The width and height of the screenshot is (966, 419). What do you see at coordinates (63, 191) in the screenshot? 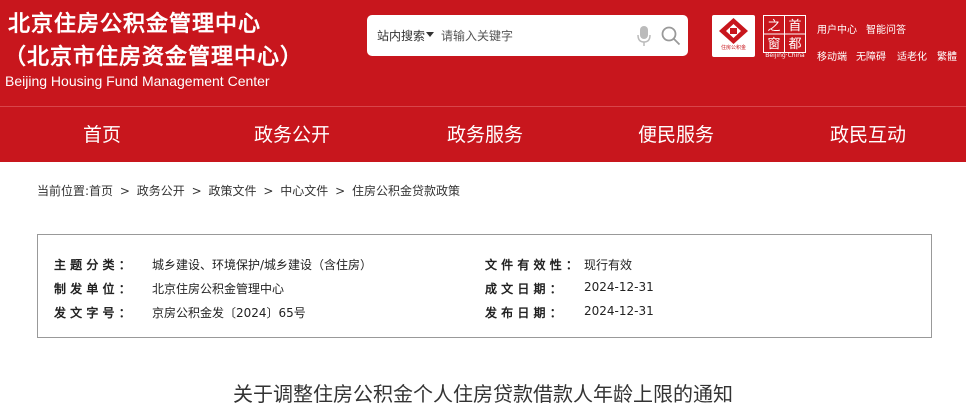
I see `breadcrumb-prefix: 当前位置:` at bounding box center [63, 191].